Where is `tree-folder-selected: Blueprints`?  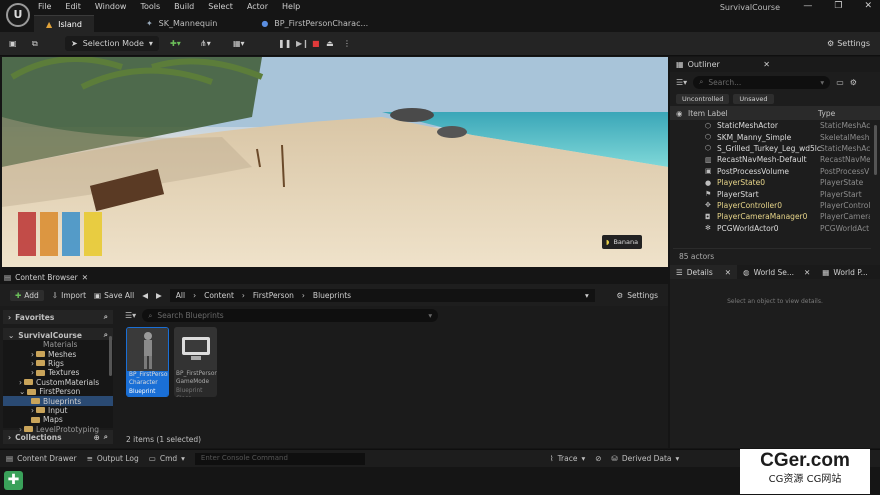 tree-folder-selected: Blueprints is located at coordinates (58, 401).